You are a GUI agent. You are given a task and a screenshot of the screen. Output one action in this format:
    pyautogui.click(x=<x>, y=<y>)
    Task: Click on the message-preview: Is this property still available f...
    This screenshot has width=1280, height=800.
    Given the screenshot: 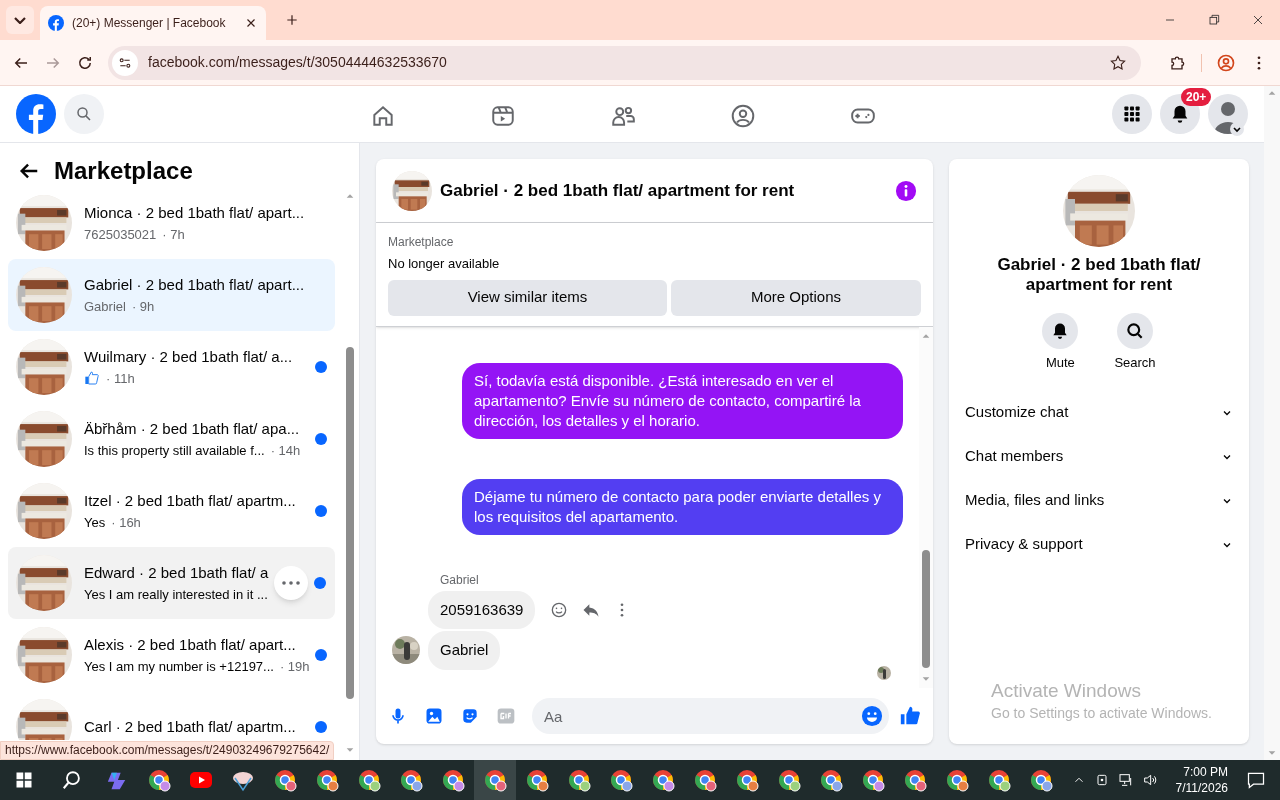 What is the action you would take?
    pyautogui.click(x=174, y=450)
    